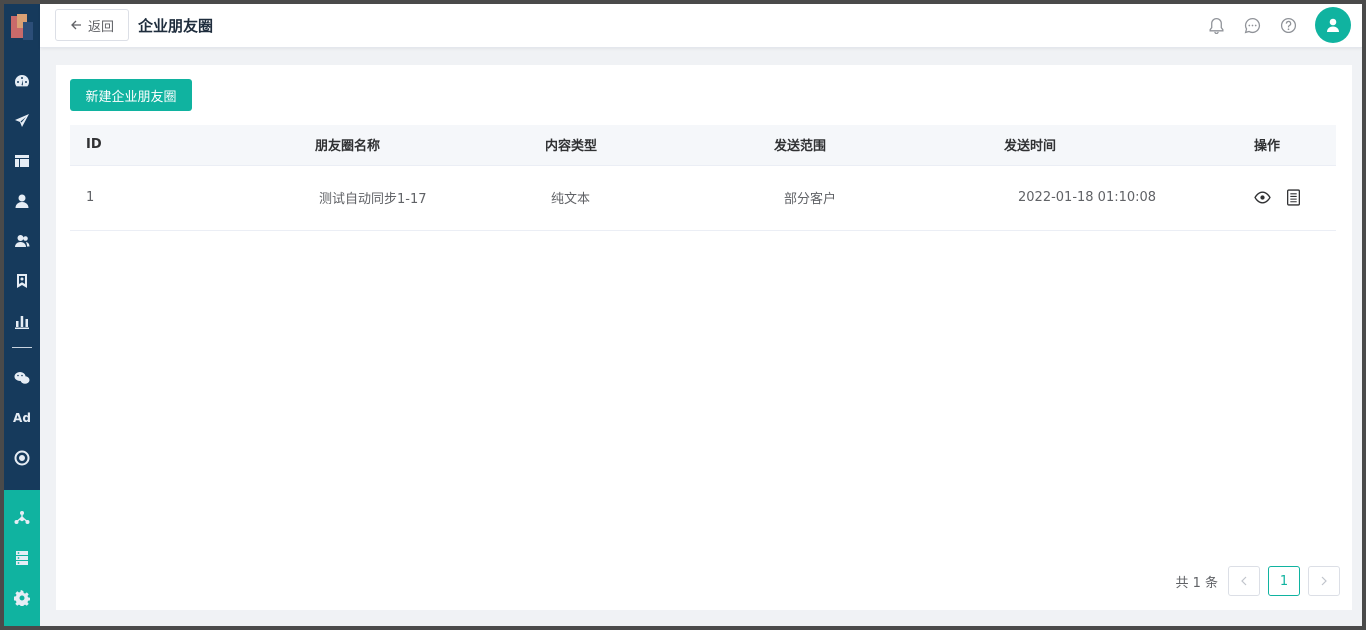 The width and height of the screenshot is (1366, 630). What do you see at coordinates (701, 26) in the screenshot?
I see `header: 返回 企业朋友圈` at bounding box center [701, 26].